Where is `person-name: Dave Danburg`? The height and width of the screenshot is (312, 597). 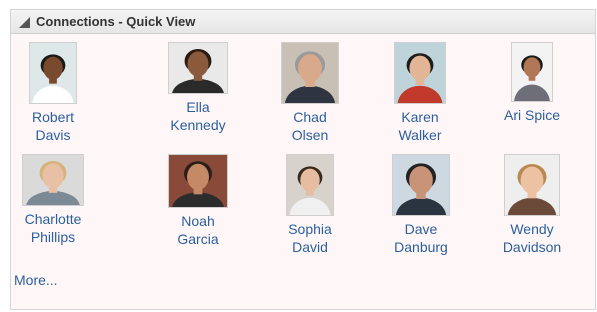
person-name: Dave Danburg is located at coordinates (421, 238).